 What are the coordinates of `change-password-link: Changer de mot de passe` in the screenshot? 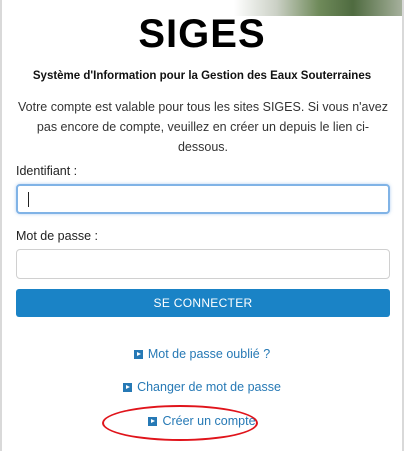 It's located at (202, 387).